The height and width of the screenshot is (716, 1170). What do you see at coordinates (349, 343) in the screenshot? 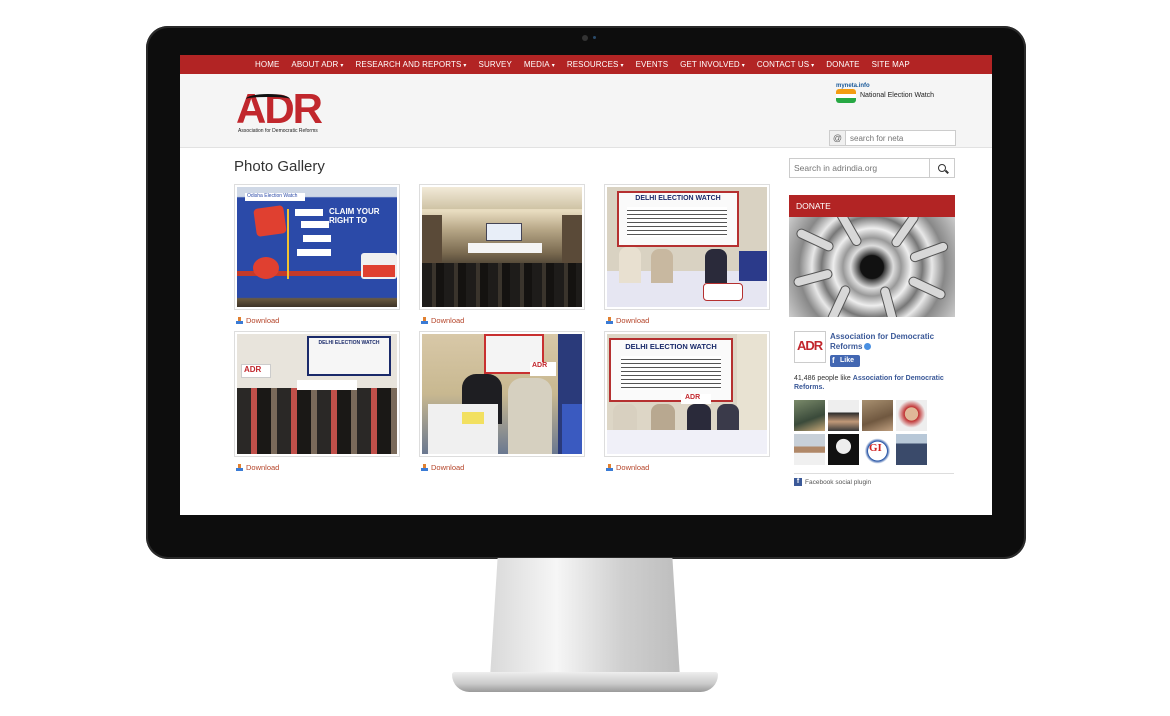
I see `seminar-banner-title: DELHI ELECTION WATCH` at bounding box center [349, 343].